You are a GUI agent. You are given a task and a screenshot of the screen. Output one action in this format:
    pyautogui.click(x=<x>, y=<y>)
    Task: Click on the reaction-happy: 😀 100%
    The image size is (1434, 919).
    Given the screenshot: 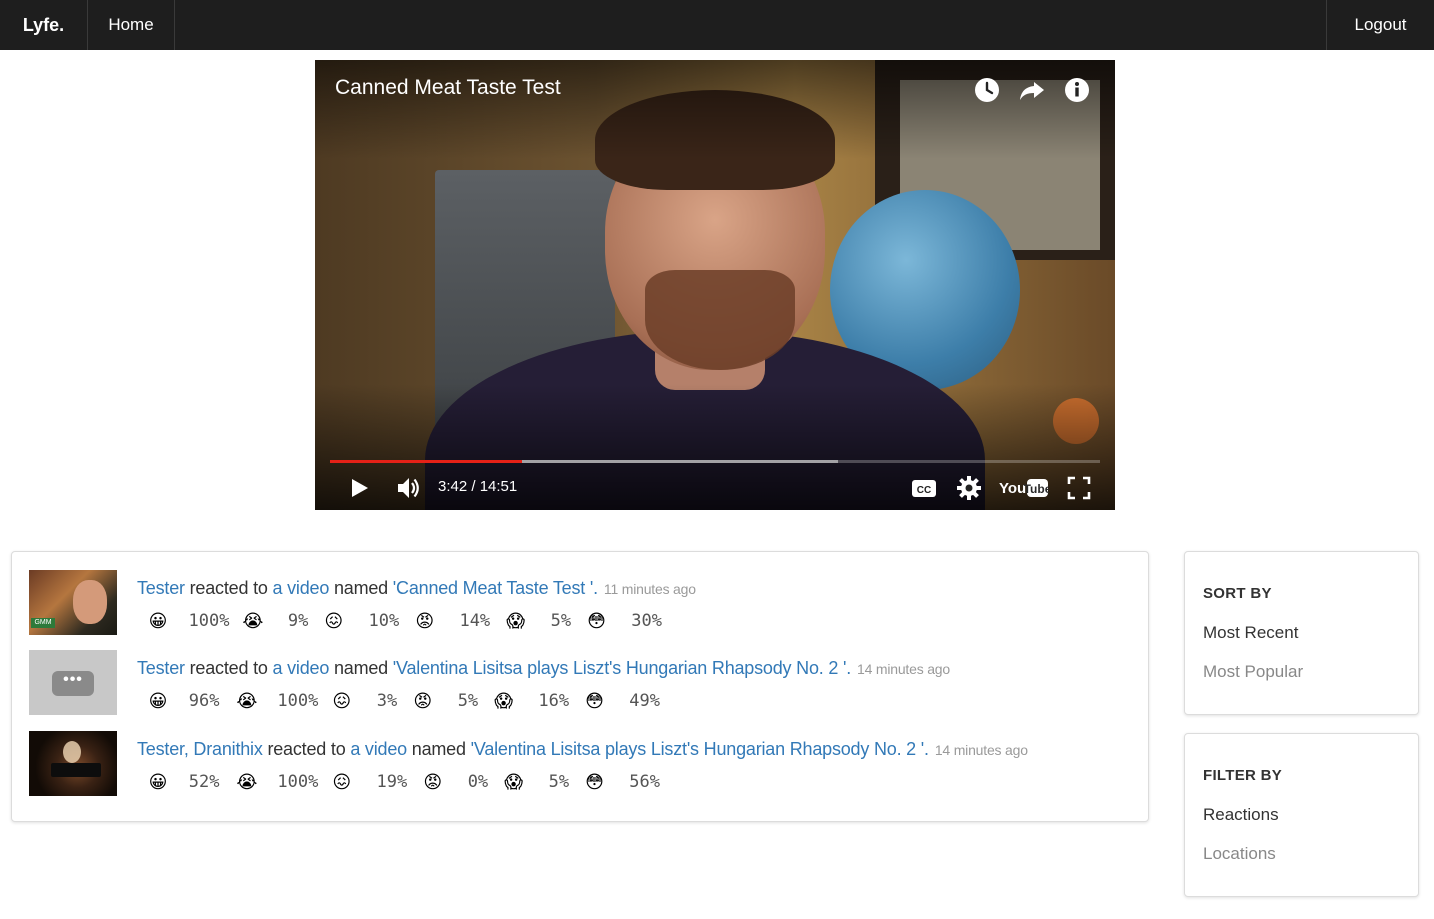 What is the action you would take?
    pyautogui.click(x=189, y=621)
    